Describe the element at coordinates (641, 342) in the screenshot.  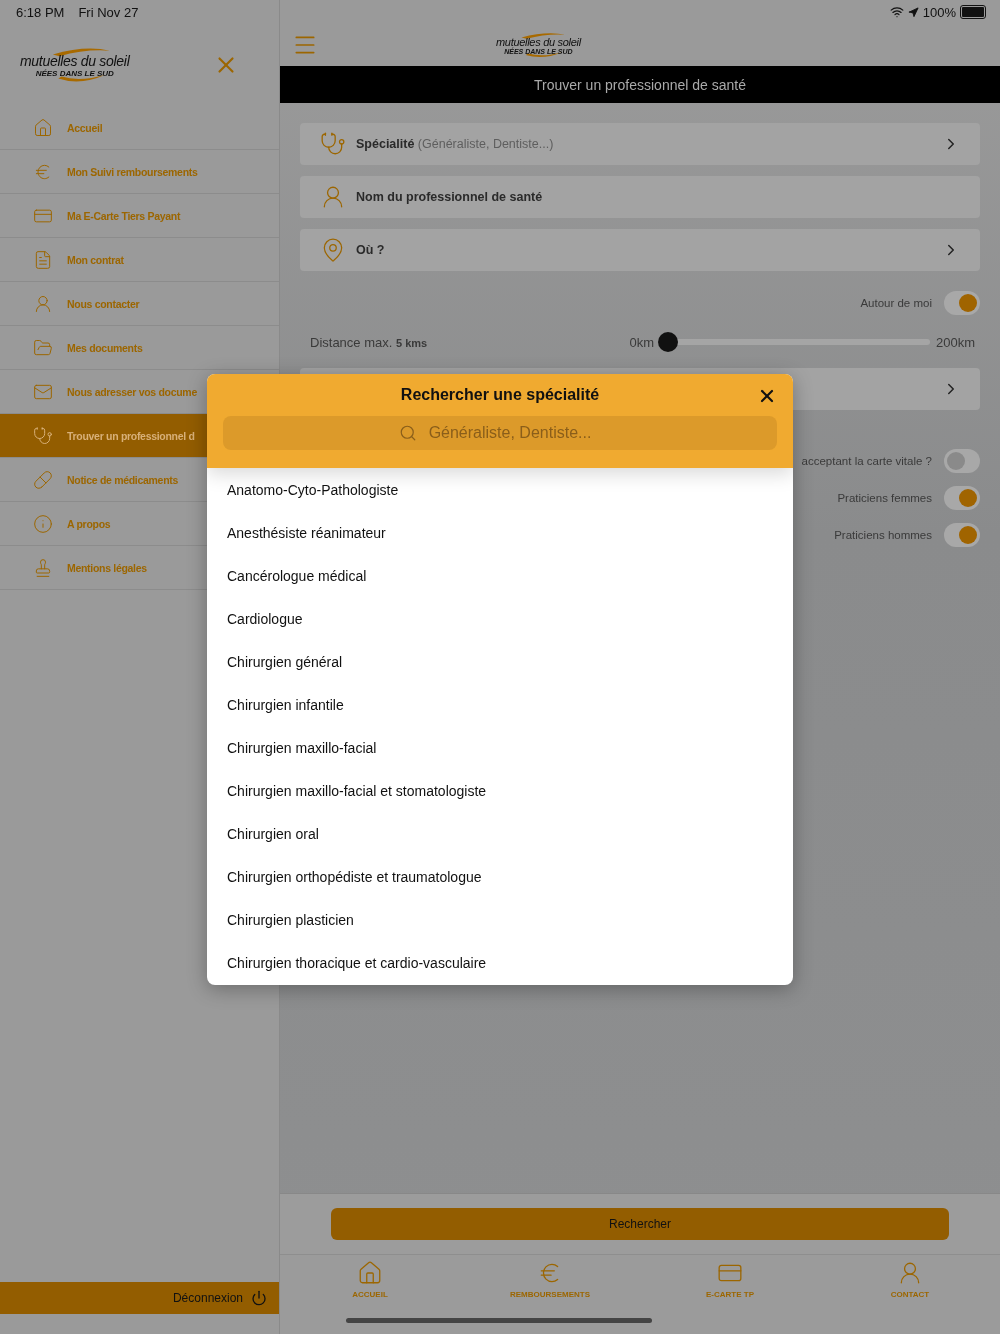
I see `slider-min: 0km` at that location.